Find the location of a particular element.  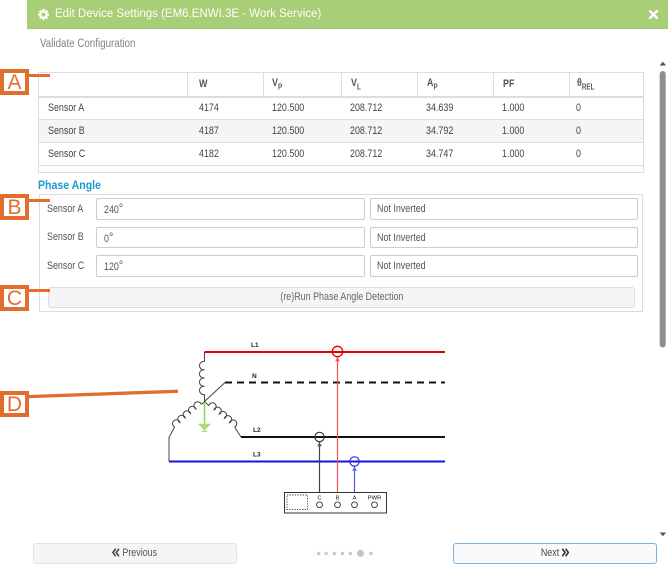

svg-text: C is located at coordinates (319, 498).